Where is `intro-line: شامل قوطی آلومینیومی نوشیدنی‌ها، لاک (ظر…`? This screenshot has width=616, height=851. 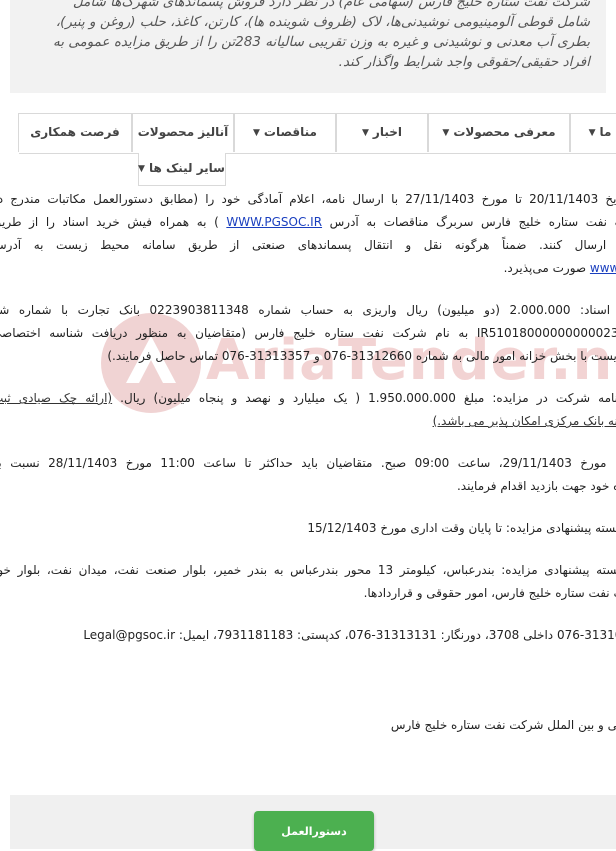
intro-line: شامل قوطی آلومینیومی نوشیدنی‌ها، لاک (ظر… is located at coordinates (322, 22).